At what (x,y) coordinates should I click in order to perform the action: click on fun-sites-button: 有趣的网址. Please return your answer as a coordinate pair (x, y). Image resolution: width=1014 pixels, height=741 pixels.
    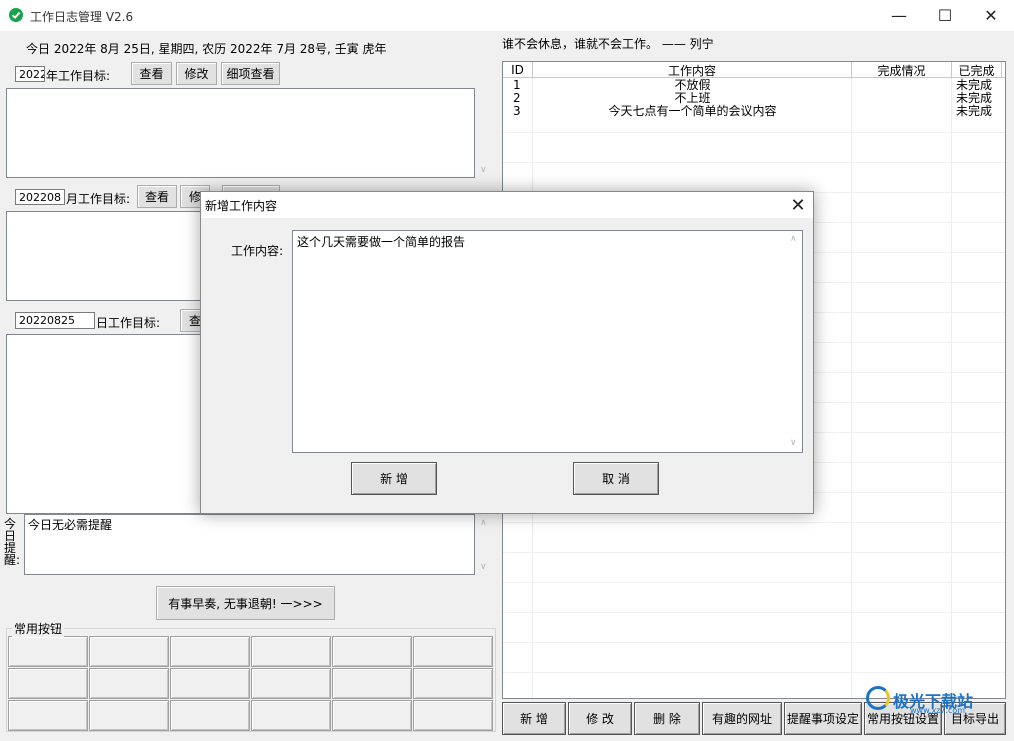
    Looking at the image, I should click on (742, 718).